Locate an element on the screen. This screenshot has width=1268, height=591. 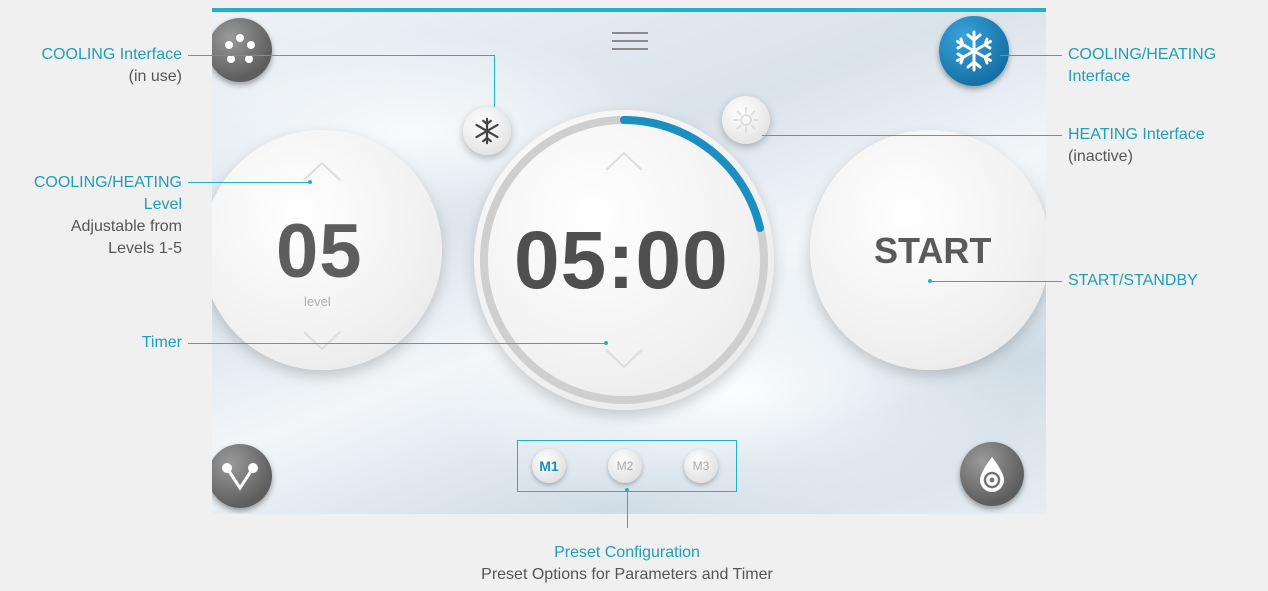
annotation-sub: Adjustable from is located at coordinates (126, 226).